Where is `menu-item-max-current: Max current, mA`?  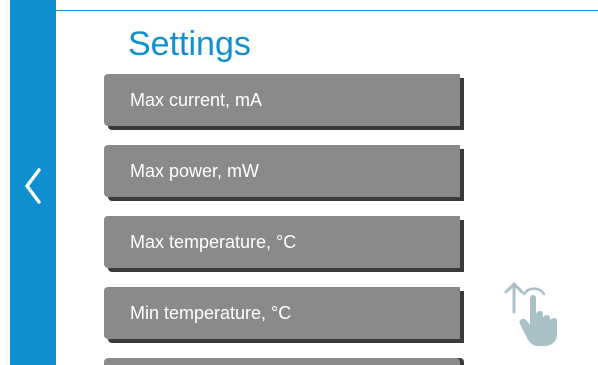 menu-item-max-current: Max current, mA is located at coordinates (282, 100).